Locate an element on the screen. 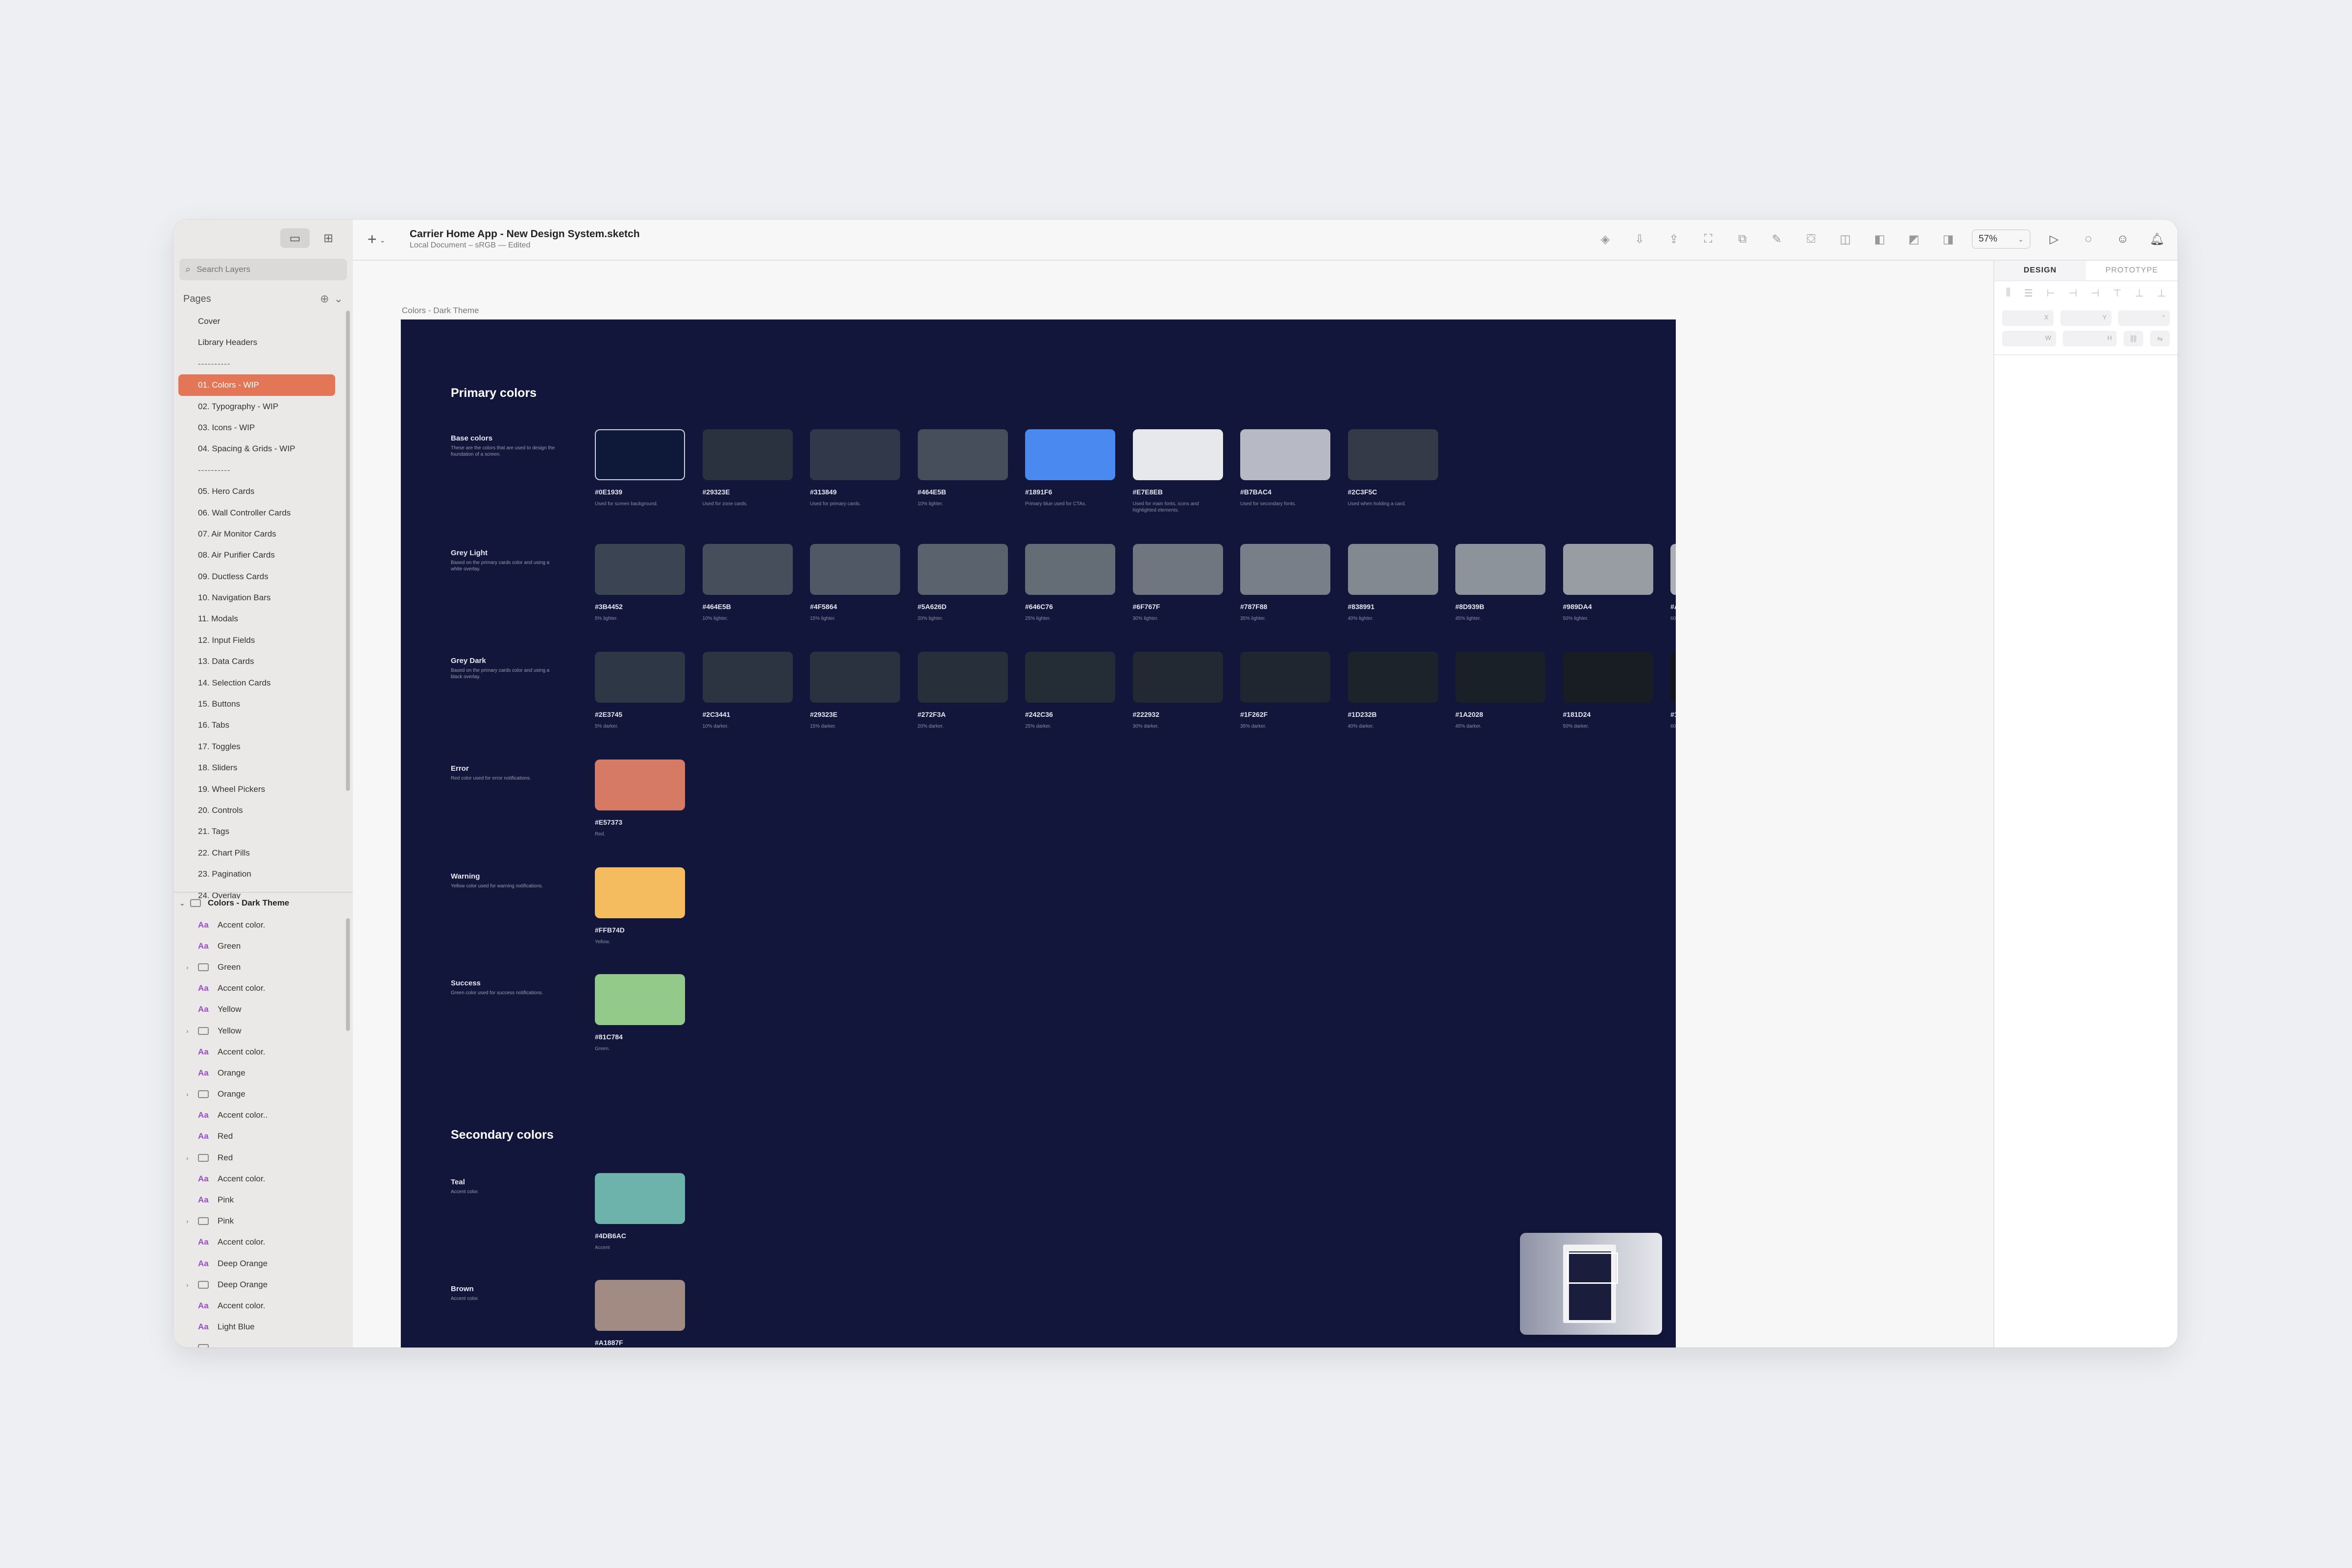 The image size is (2352, 1568). group-icon: ⧉ is located at coordinates (1742, 239).